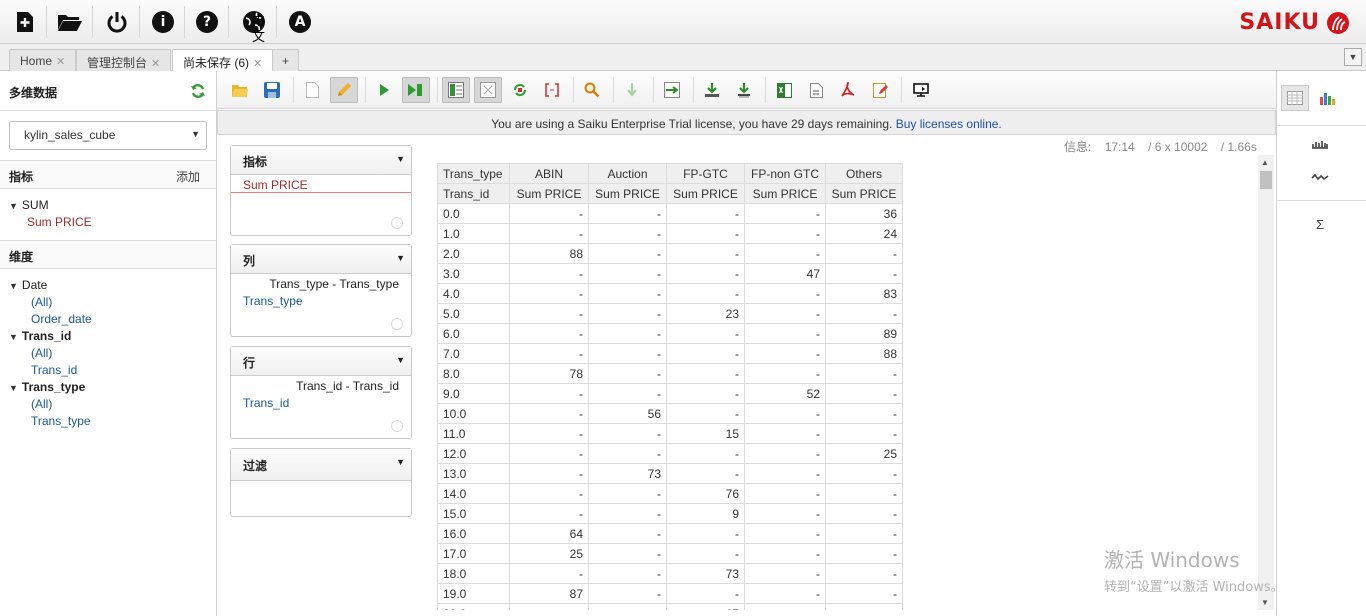 This screenshot has width=1366, height=616. Describe the element at coordinates (592, 90) in the screenshot. I see `zoom-icon` at that location.